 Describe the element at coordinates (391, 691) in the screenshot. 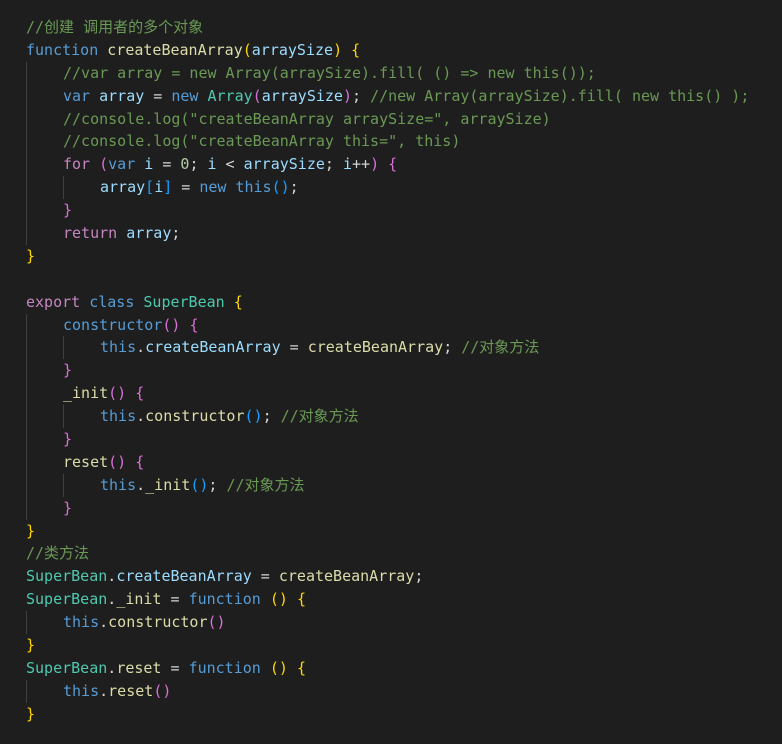

I see `code-line: this.reset()` at that location.